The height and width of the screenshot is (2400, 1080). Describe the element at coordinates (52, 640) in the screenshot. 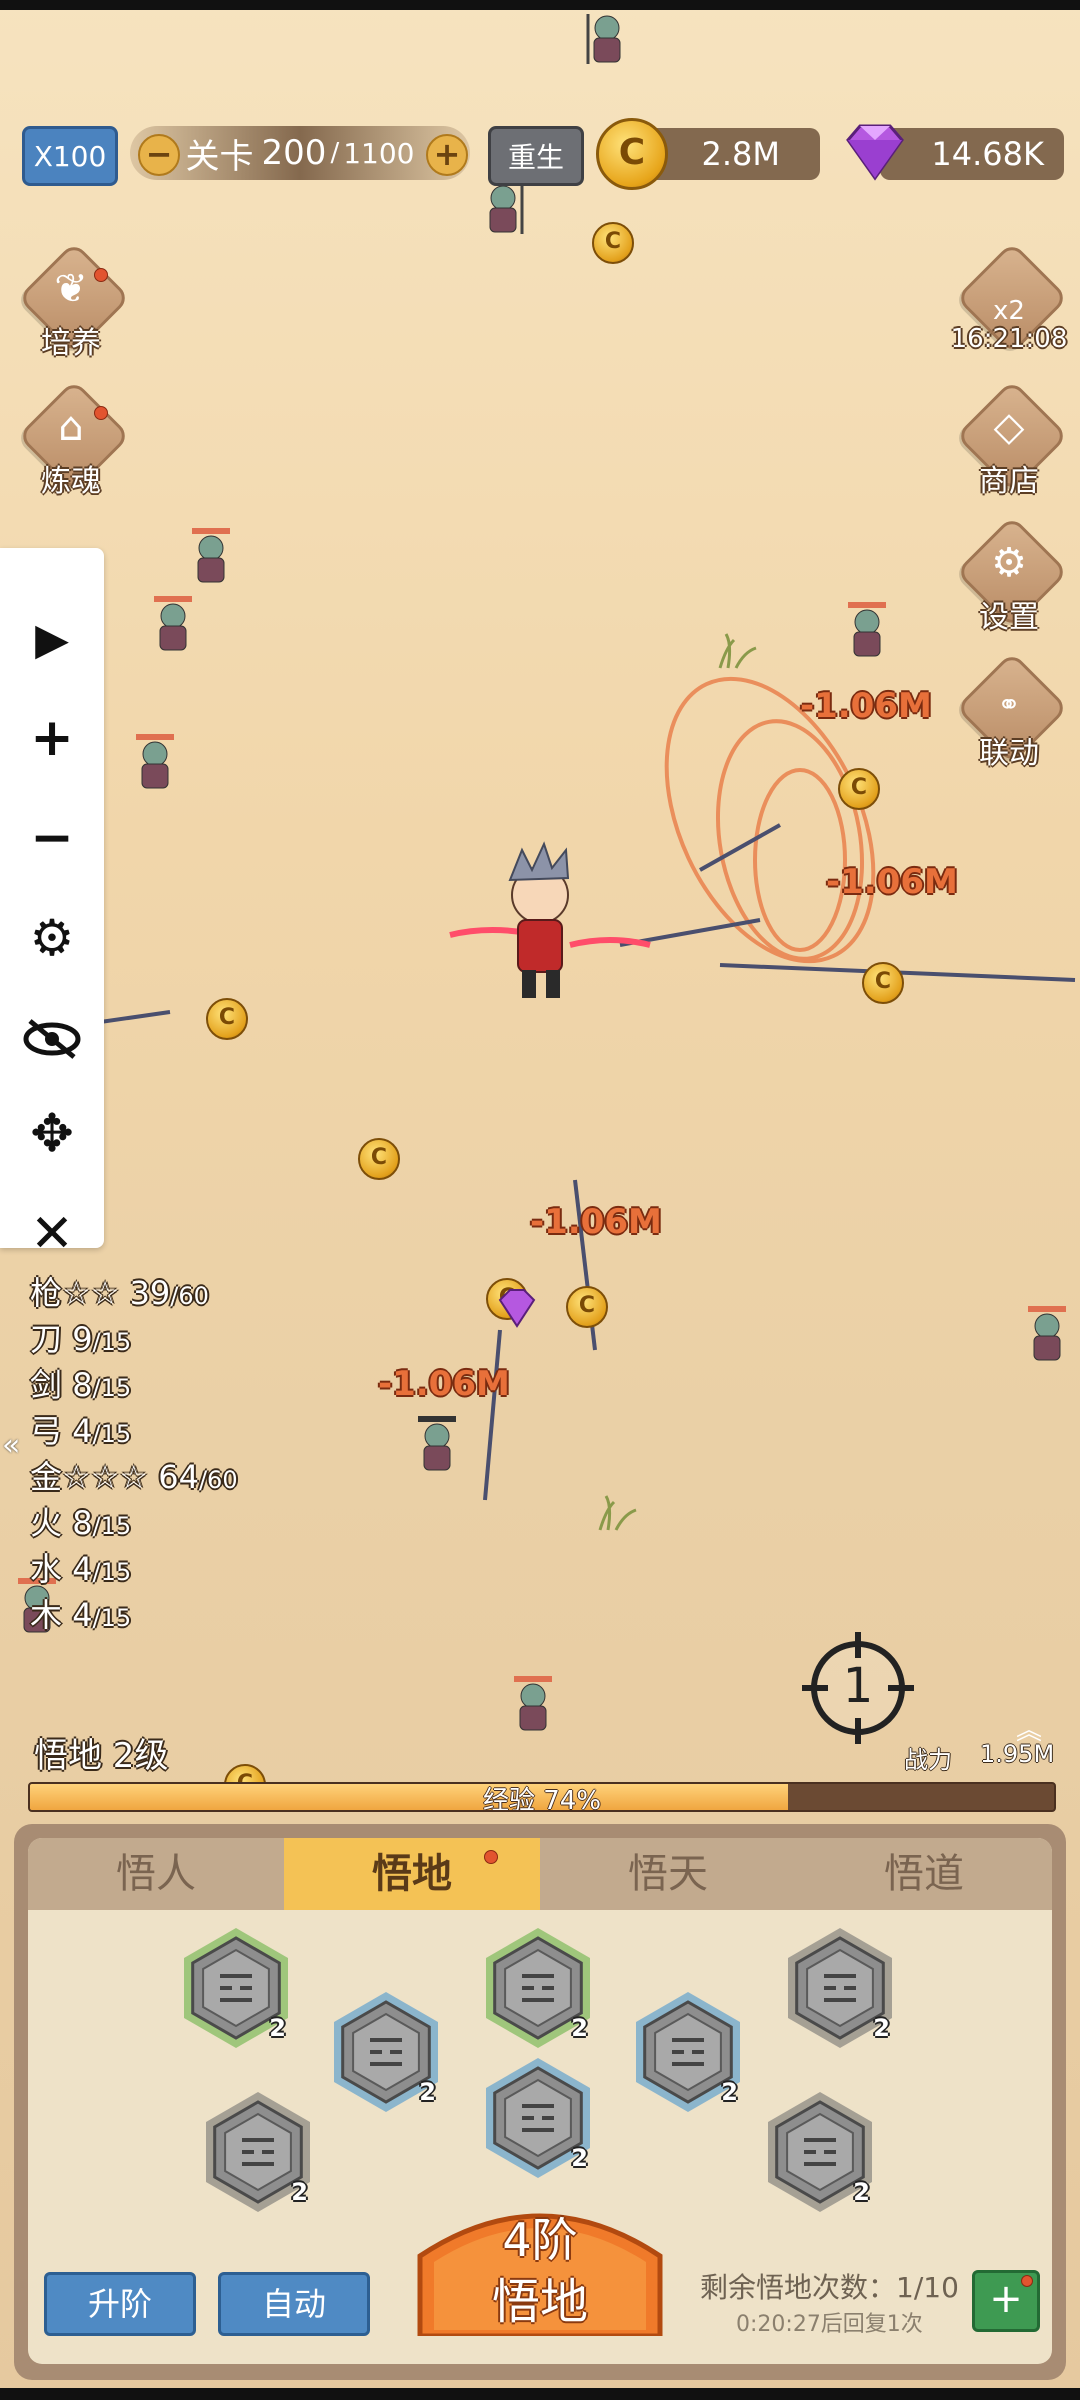

I see `play-button: ▶` at that location.